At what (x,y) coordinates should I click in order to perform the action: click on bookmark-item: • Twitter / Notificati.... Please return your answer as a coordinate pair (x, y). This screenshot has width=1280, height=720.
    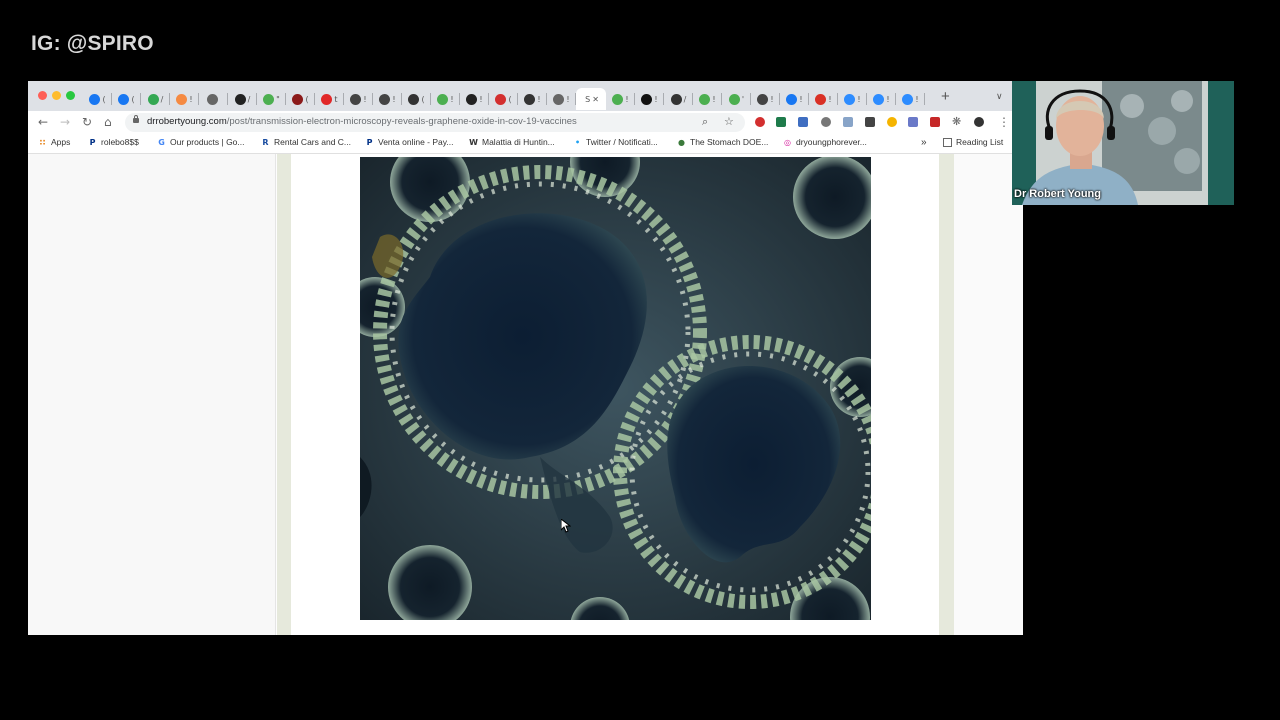
    Looking at the image, I should click on (615, 142).